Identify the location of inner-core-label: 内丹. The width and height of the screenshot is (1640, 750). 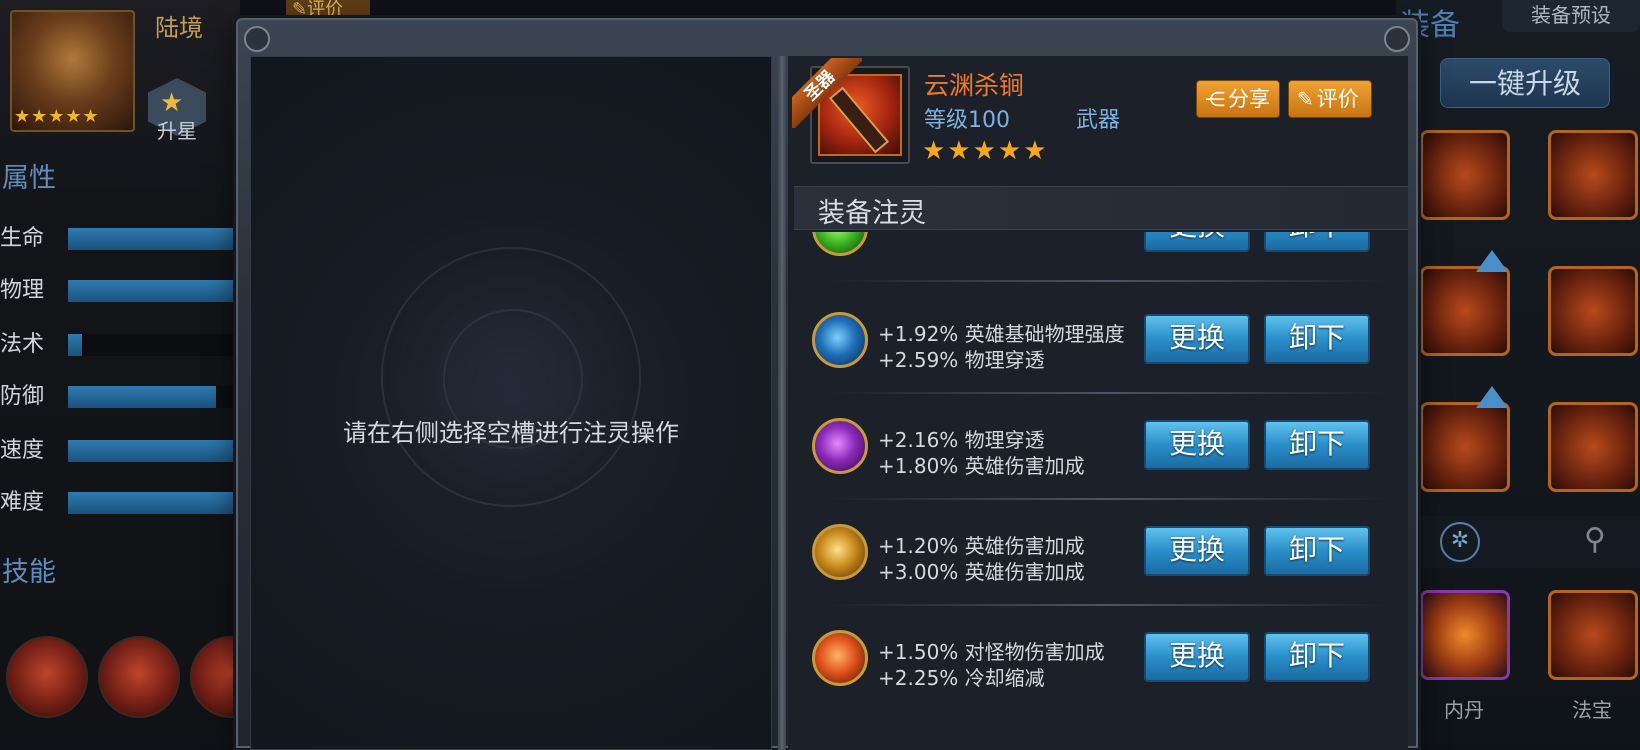
(1464, 710).